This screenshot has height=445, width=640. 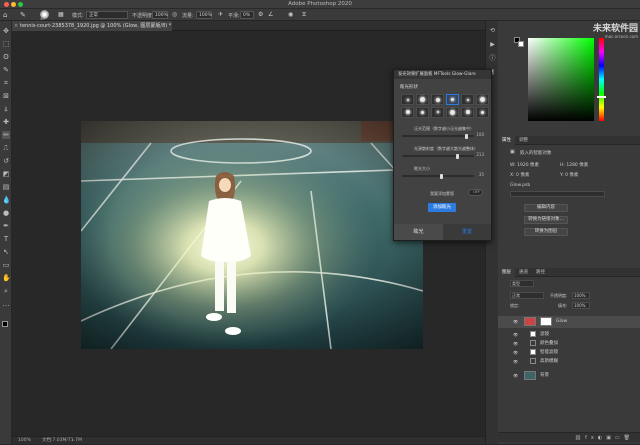 What do you see at coordinates (6, 278) in the screenshot?
I see `hand-icon: ✋` at bounding box center [6, 278].